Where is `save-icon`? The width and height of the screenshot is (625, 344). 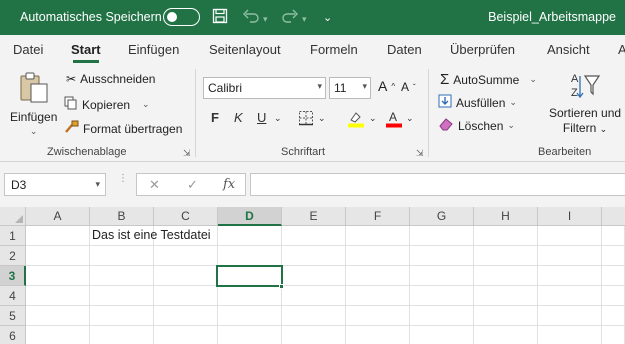
save-icon is located at coordinates (220, 18).